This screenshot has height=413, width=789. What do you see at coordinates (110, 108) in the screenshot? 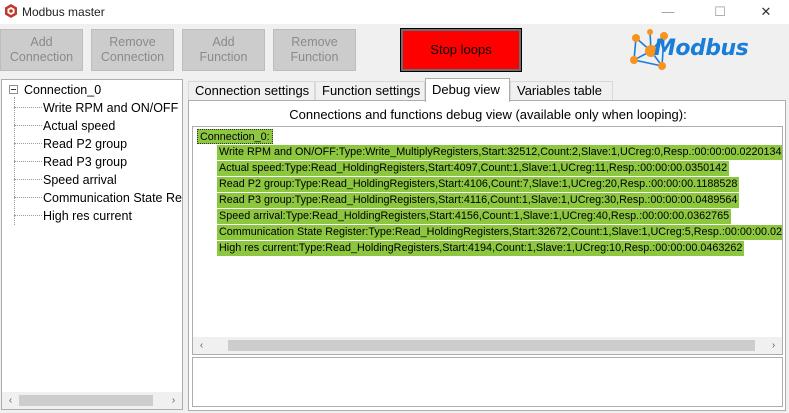
I see `tree-item-write-rpm: Write RPM and ON/OFF` at bounding box center [110, 108].